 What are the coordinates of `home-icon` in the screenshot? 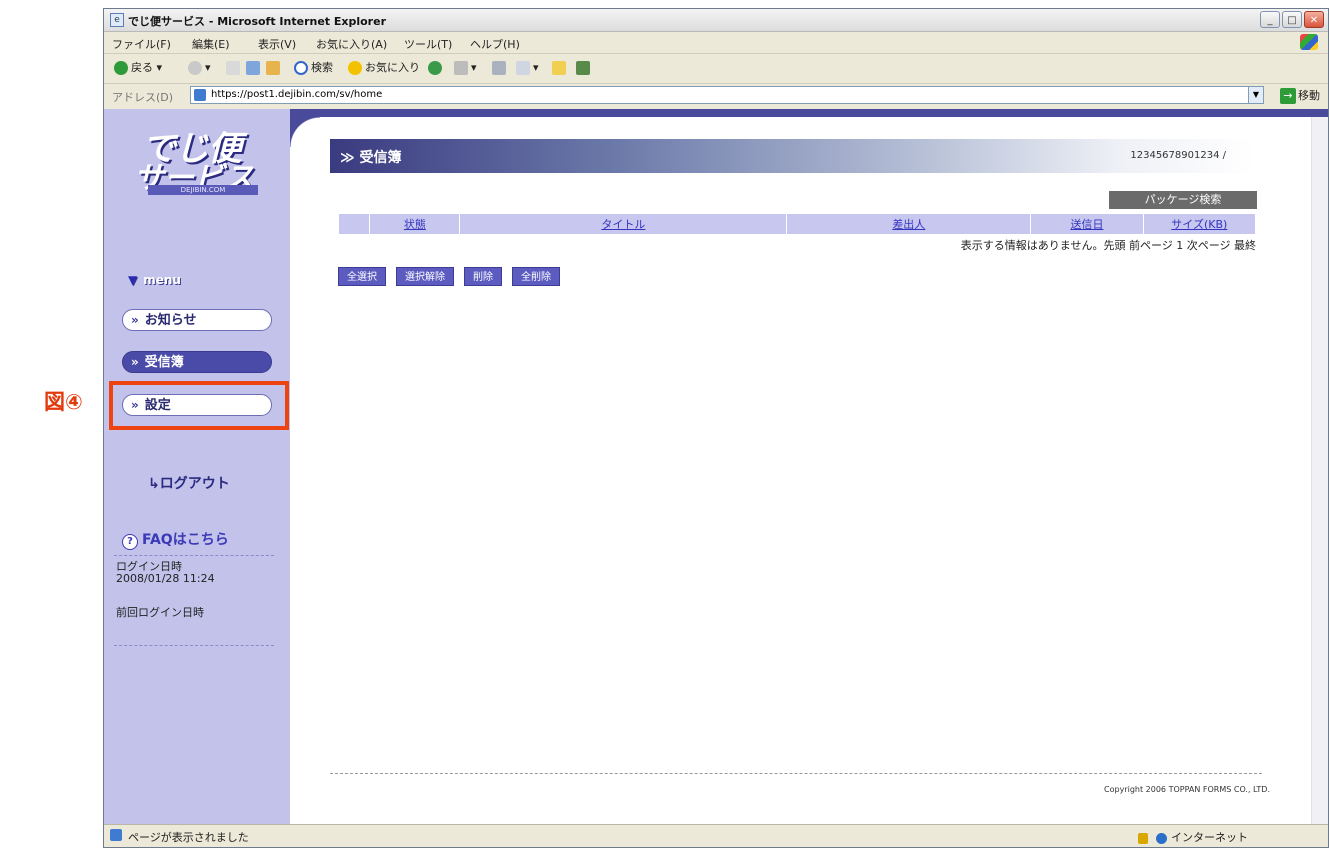 It's located at (273, 68).